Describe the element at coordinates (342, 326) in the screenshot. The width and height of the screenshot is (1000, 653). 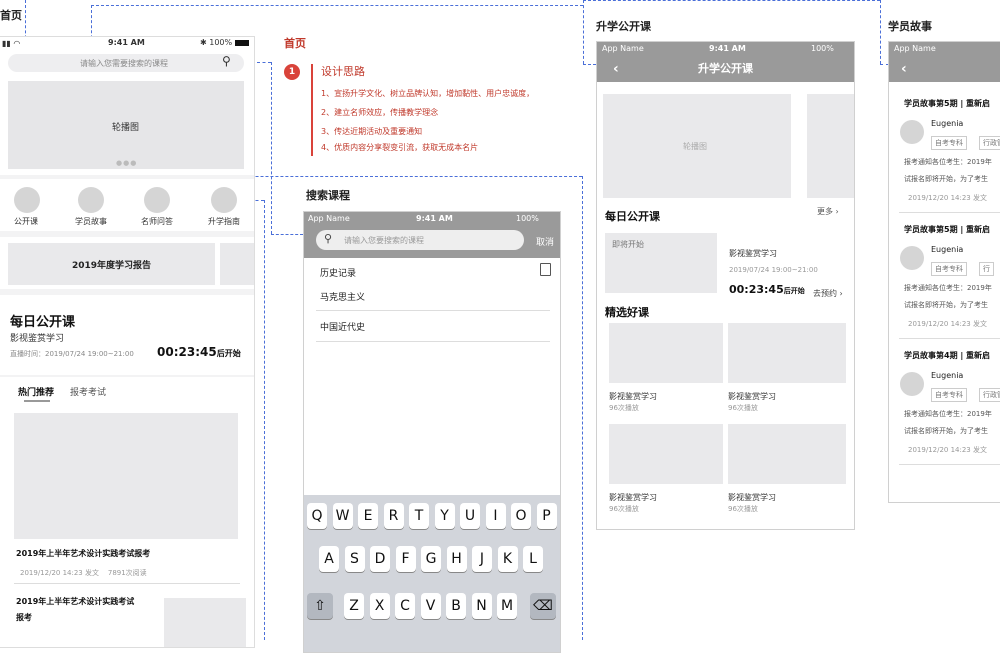
I see `history-item: 中国近代史` at that location.